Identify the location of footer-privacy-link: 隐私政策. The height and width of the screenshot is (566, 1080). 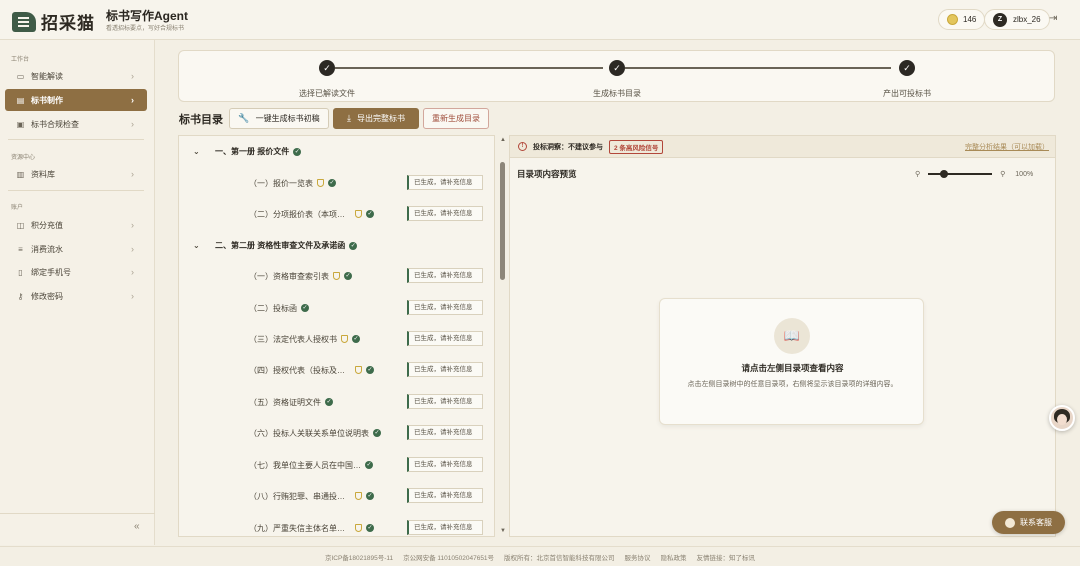
(674, 557).